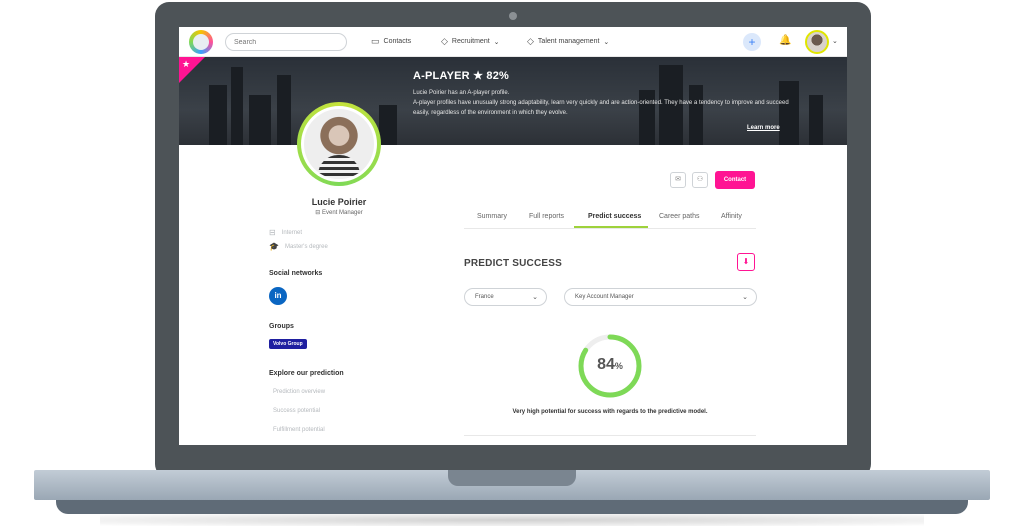  What do you see at coordinates (339, 202) in the screenshot?
I see `profile-name: Lucie Poirier` at bounding box center [339, 202].